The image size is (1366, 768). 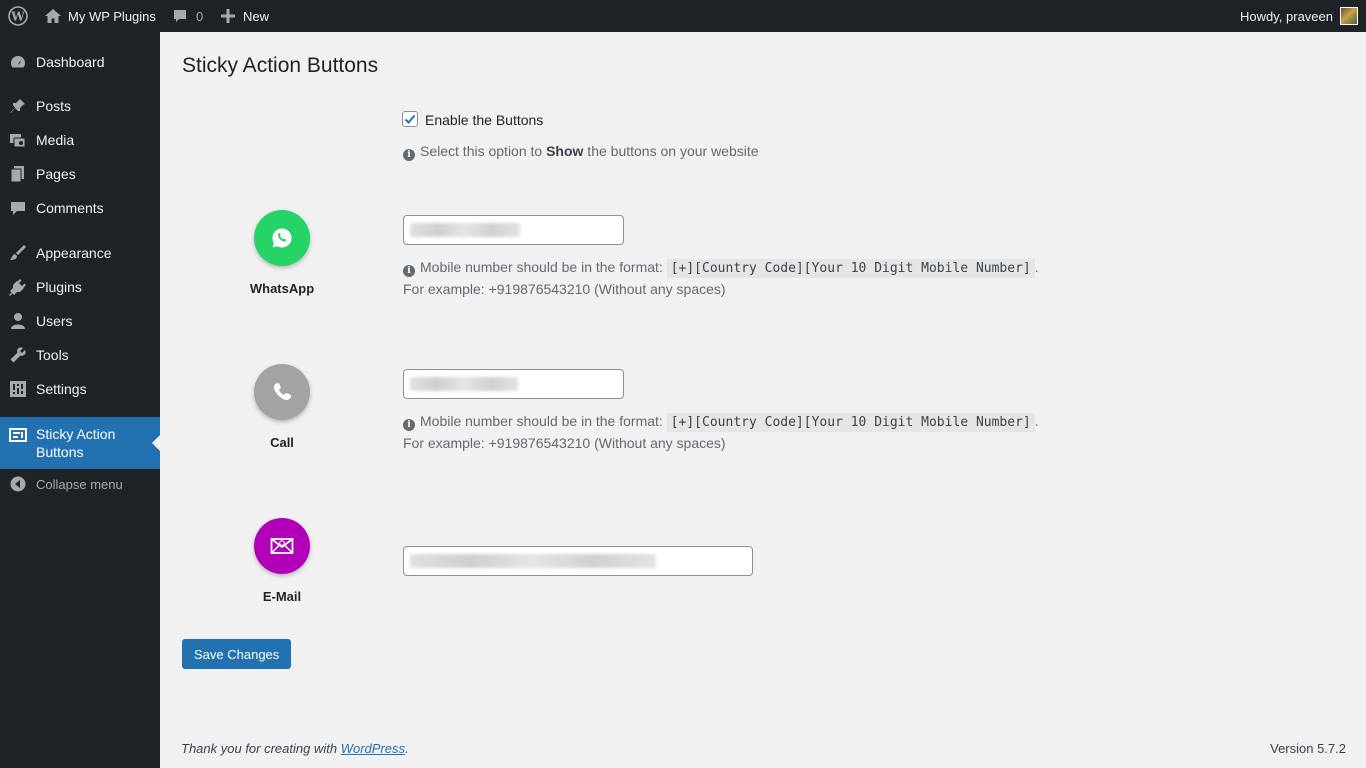 What do you see at coordinates (484, 120) in the screenshot?
I see `enable-buttons-label: Enable the Buttons` at bounding box center [484, 120].